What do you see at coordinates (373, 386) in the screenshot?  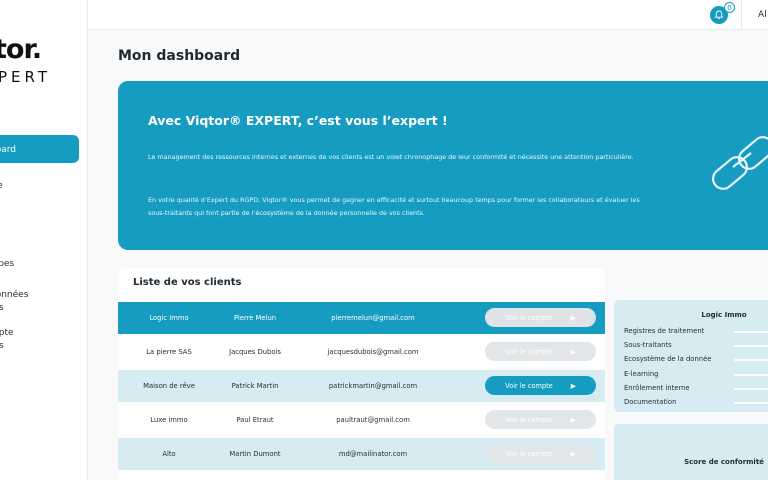 I see `email-cell: patrickmartin@gmail.com` at bounding box center [373, 386].